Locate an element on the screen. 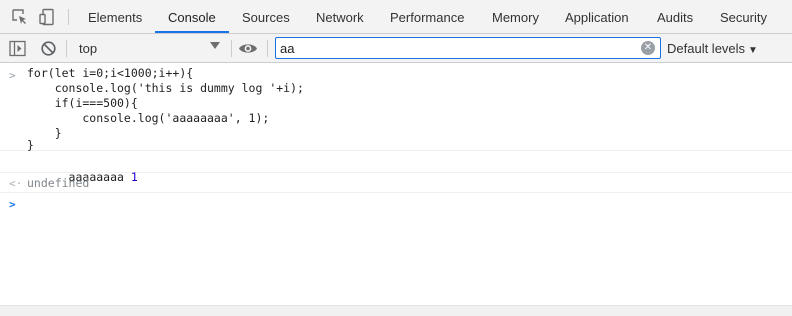  result-arrow-icon: <· is located at coordinates (16, 183).